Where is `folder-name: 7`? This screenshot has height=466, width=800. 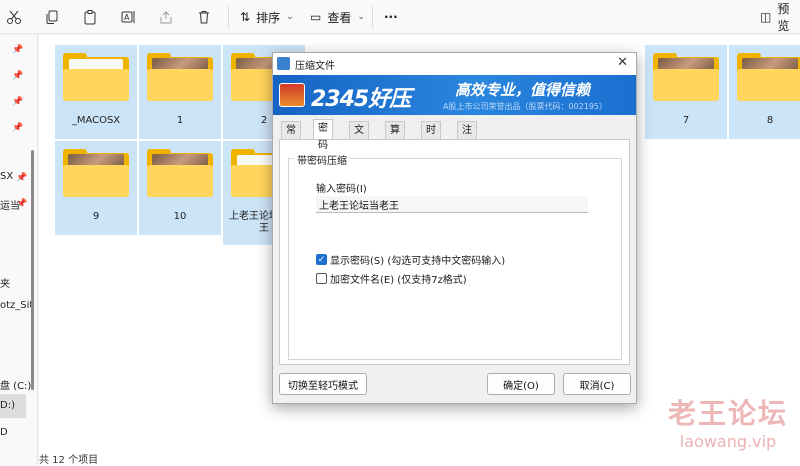 folder-name: 7 is located at coordinates (686, 120).